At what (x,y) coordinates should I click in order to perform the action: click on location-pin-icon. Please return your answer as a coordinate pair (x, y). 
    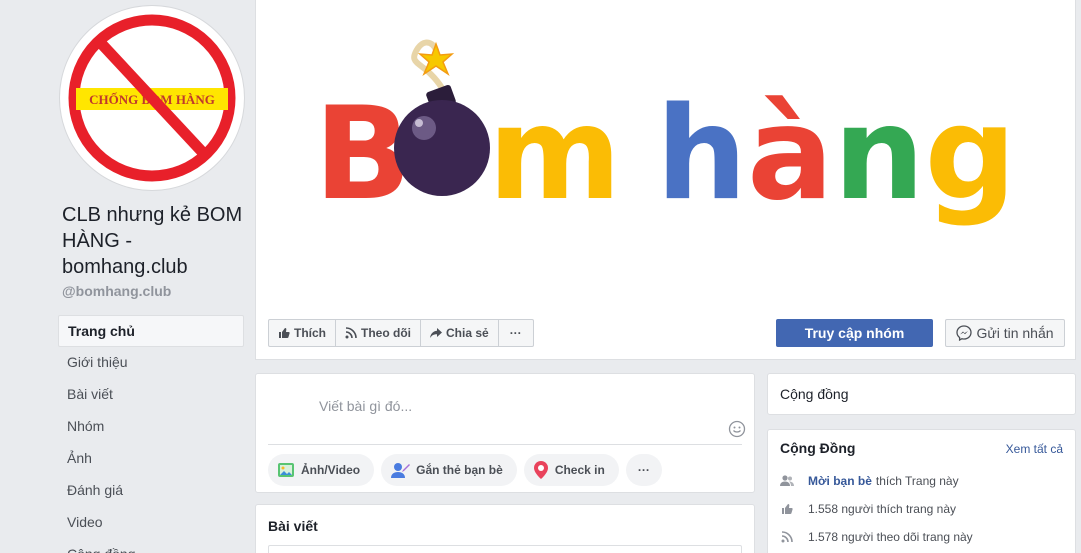
    Looking at the image, I should click on (540, 470).